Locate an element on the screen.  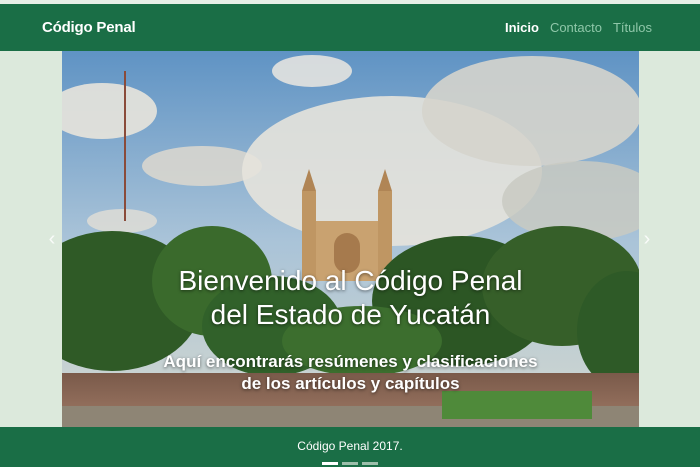
footer-text: Código Penal 2017. is located at coordinates (350, 446).